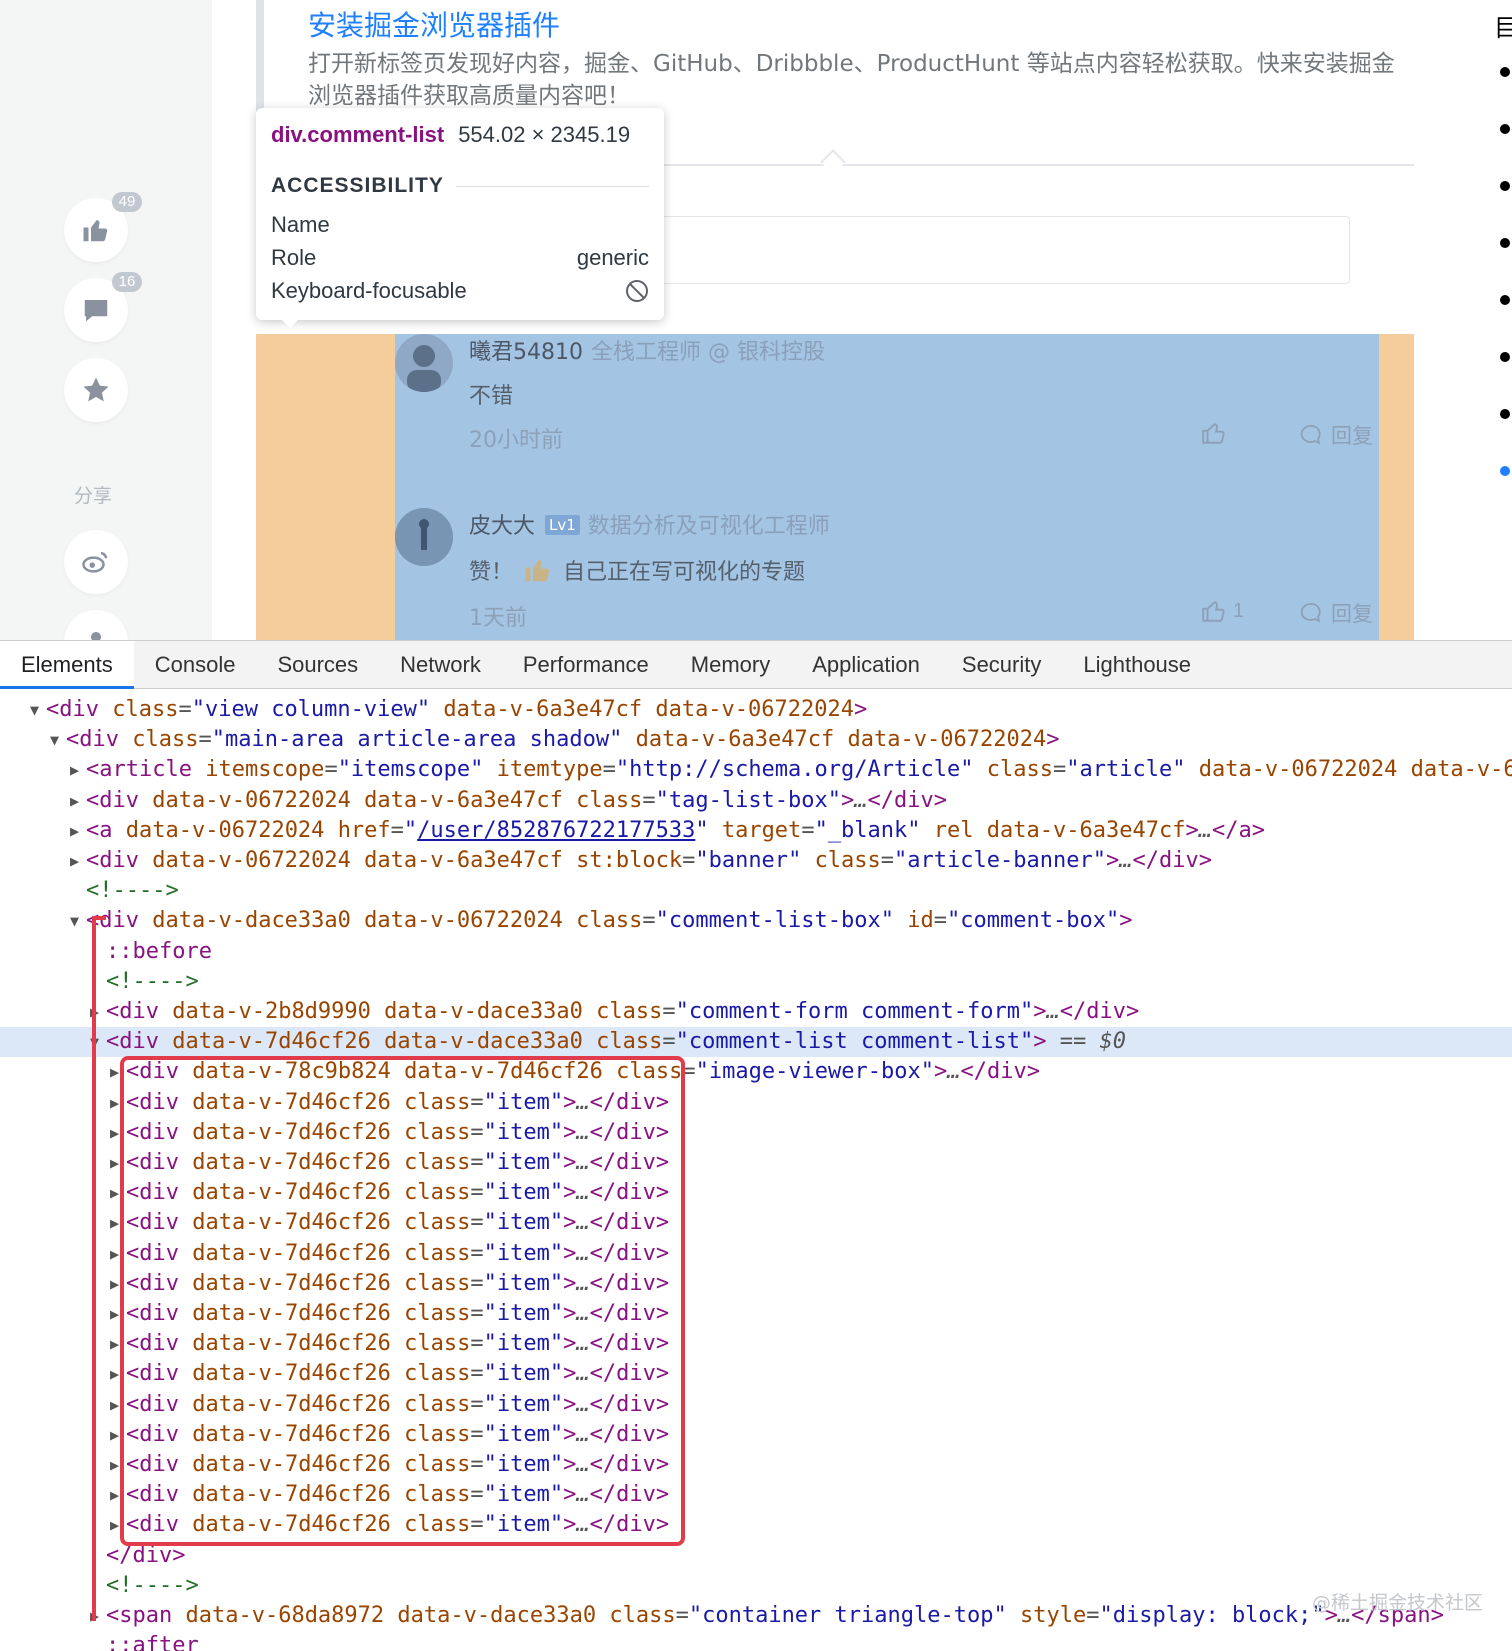 This screenshot has height=1651, width=1512. What do you see at coordinates (460, 258) in the screenshot?
I see `tooltip-row-role: Role generic` at bounding box center [460, 258].